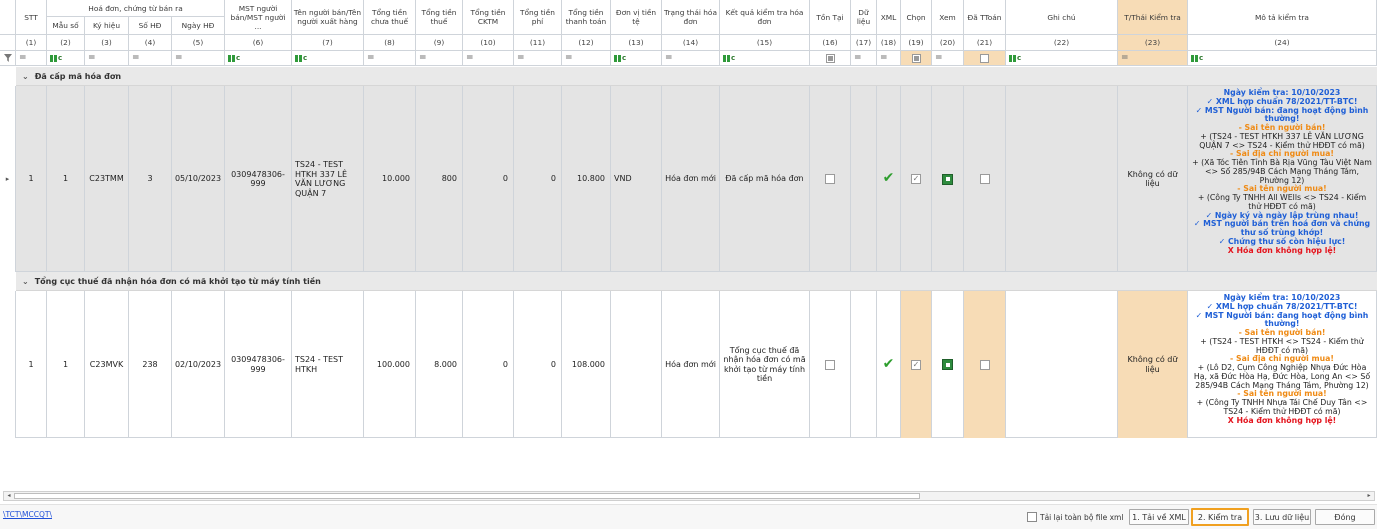 The width and height of the screenshot is (1377, 529). I want to click on filter-ngay_hd: =, so click(198, 58).